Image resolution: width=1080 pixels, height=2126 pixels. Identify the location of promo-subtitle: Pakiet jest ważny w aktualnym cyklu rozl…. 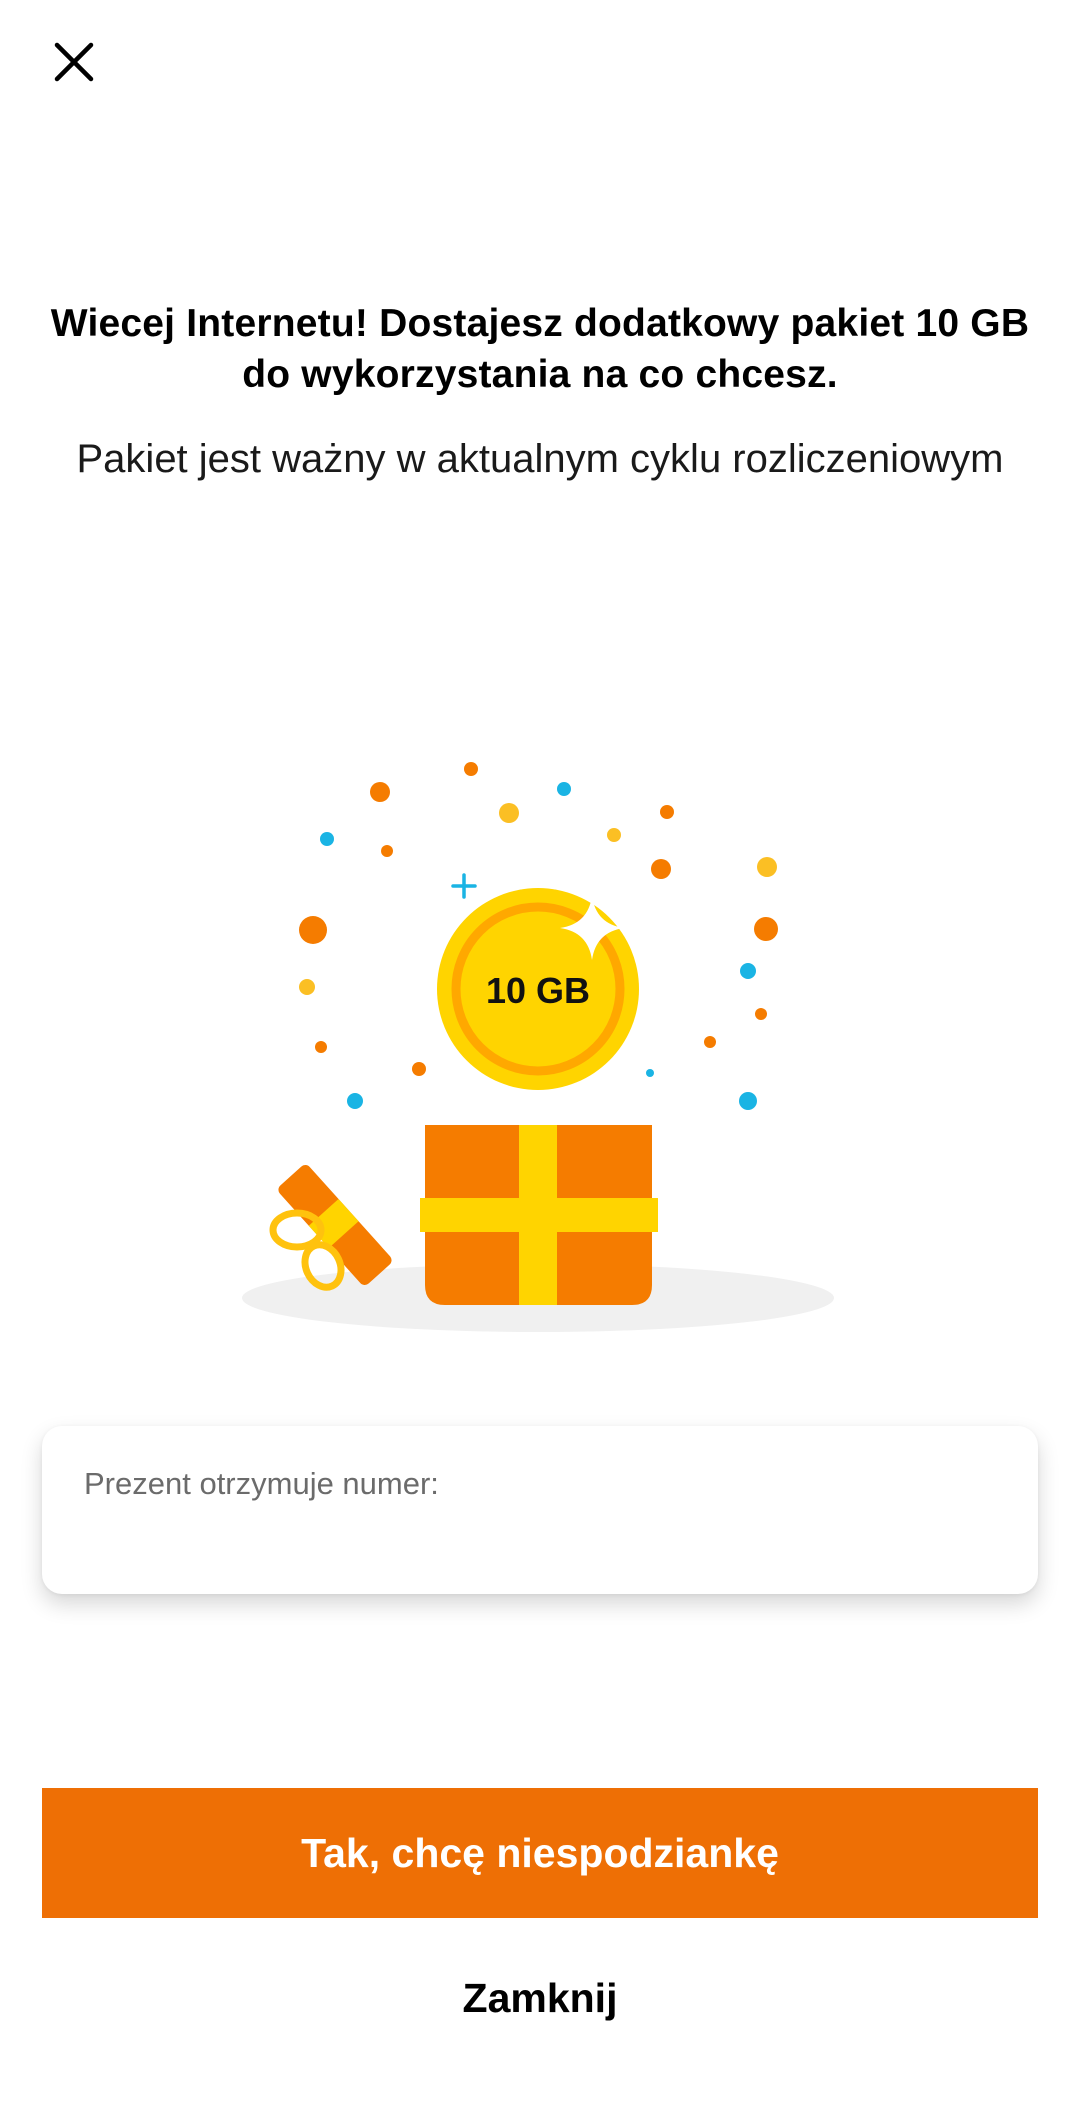
(540, 459).